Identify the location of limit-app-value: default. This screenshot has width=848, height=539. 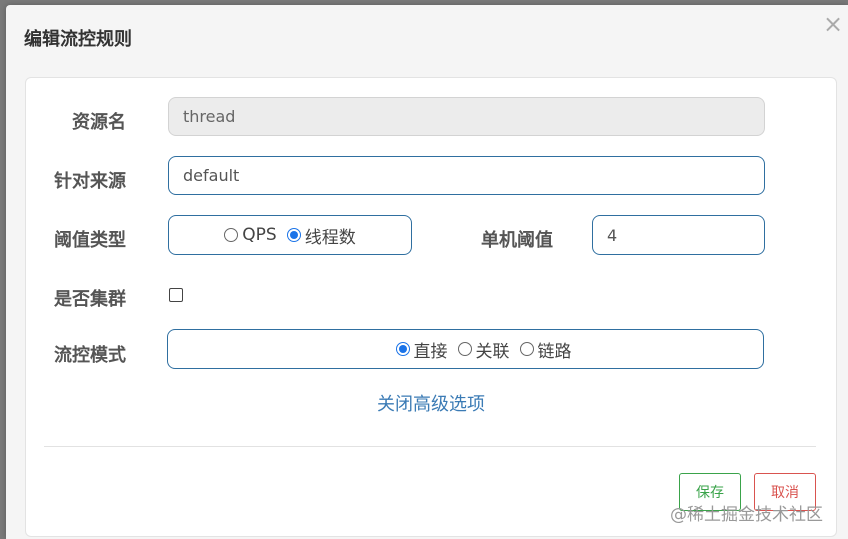
(211, 175).